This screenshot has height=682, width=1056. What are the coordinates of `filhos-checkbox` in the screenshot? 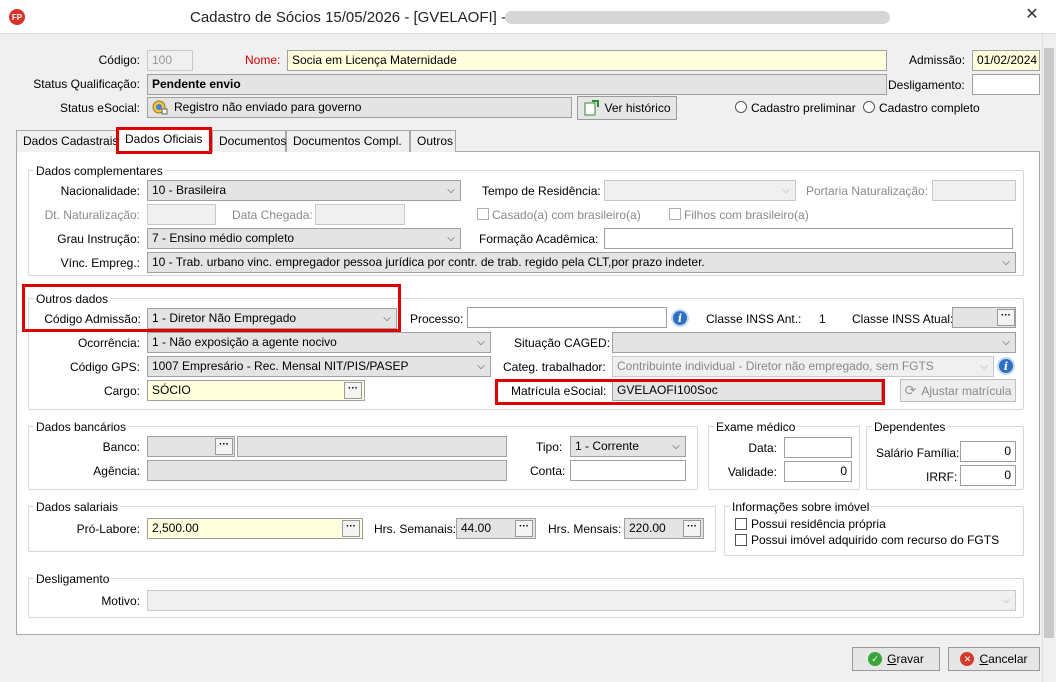 It's located at (675, 214).